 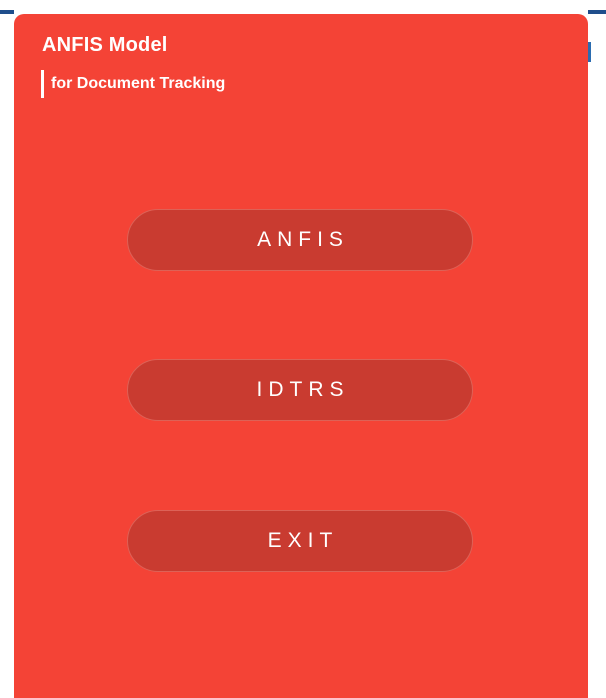 What do you see at coordinates (138, 83) in the screenshot?
I see `app-subtitle: for Document Tracking` at bounding box center [138, 83].